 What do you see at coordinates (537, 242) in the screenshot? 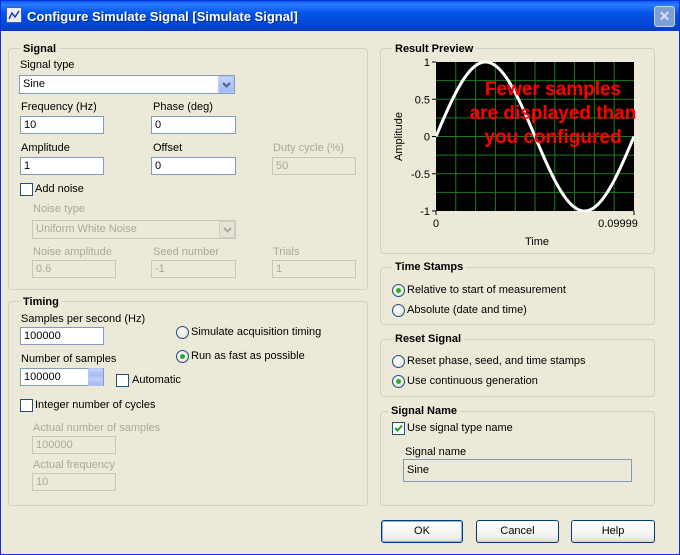
I see `x-axis-label: Time` at bounding box center [537, 242].